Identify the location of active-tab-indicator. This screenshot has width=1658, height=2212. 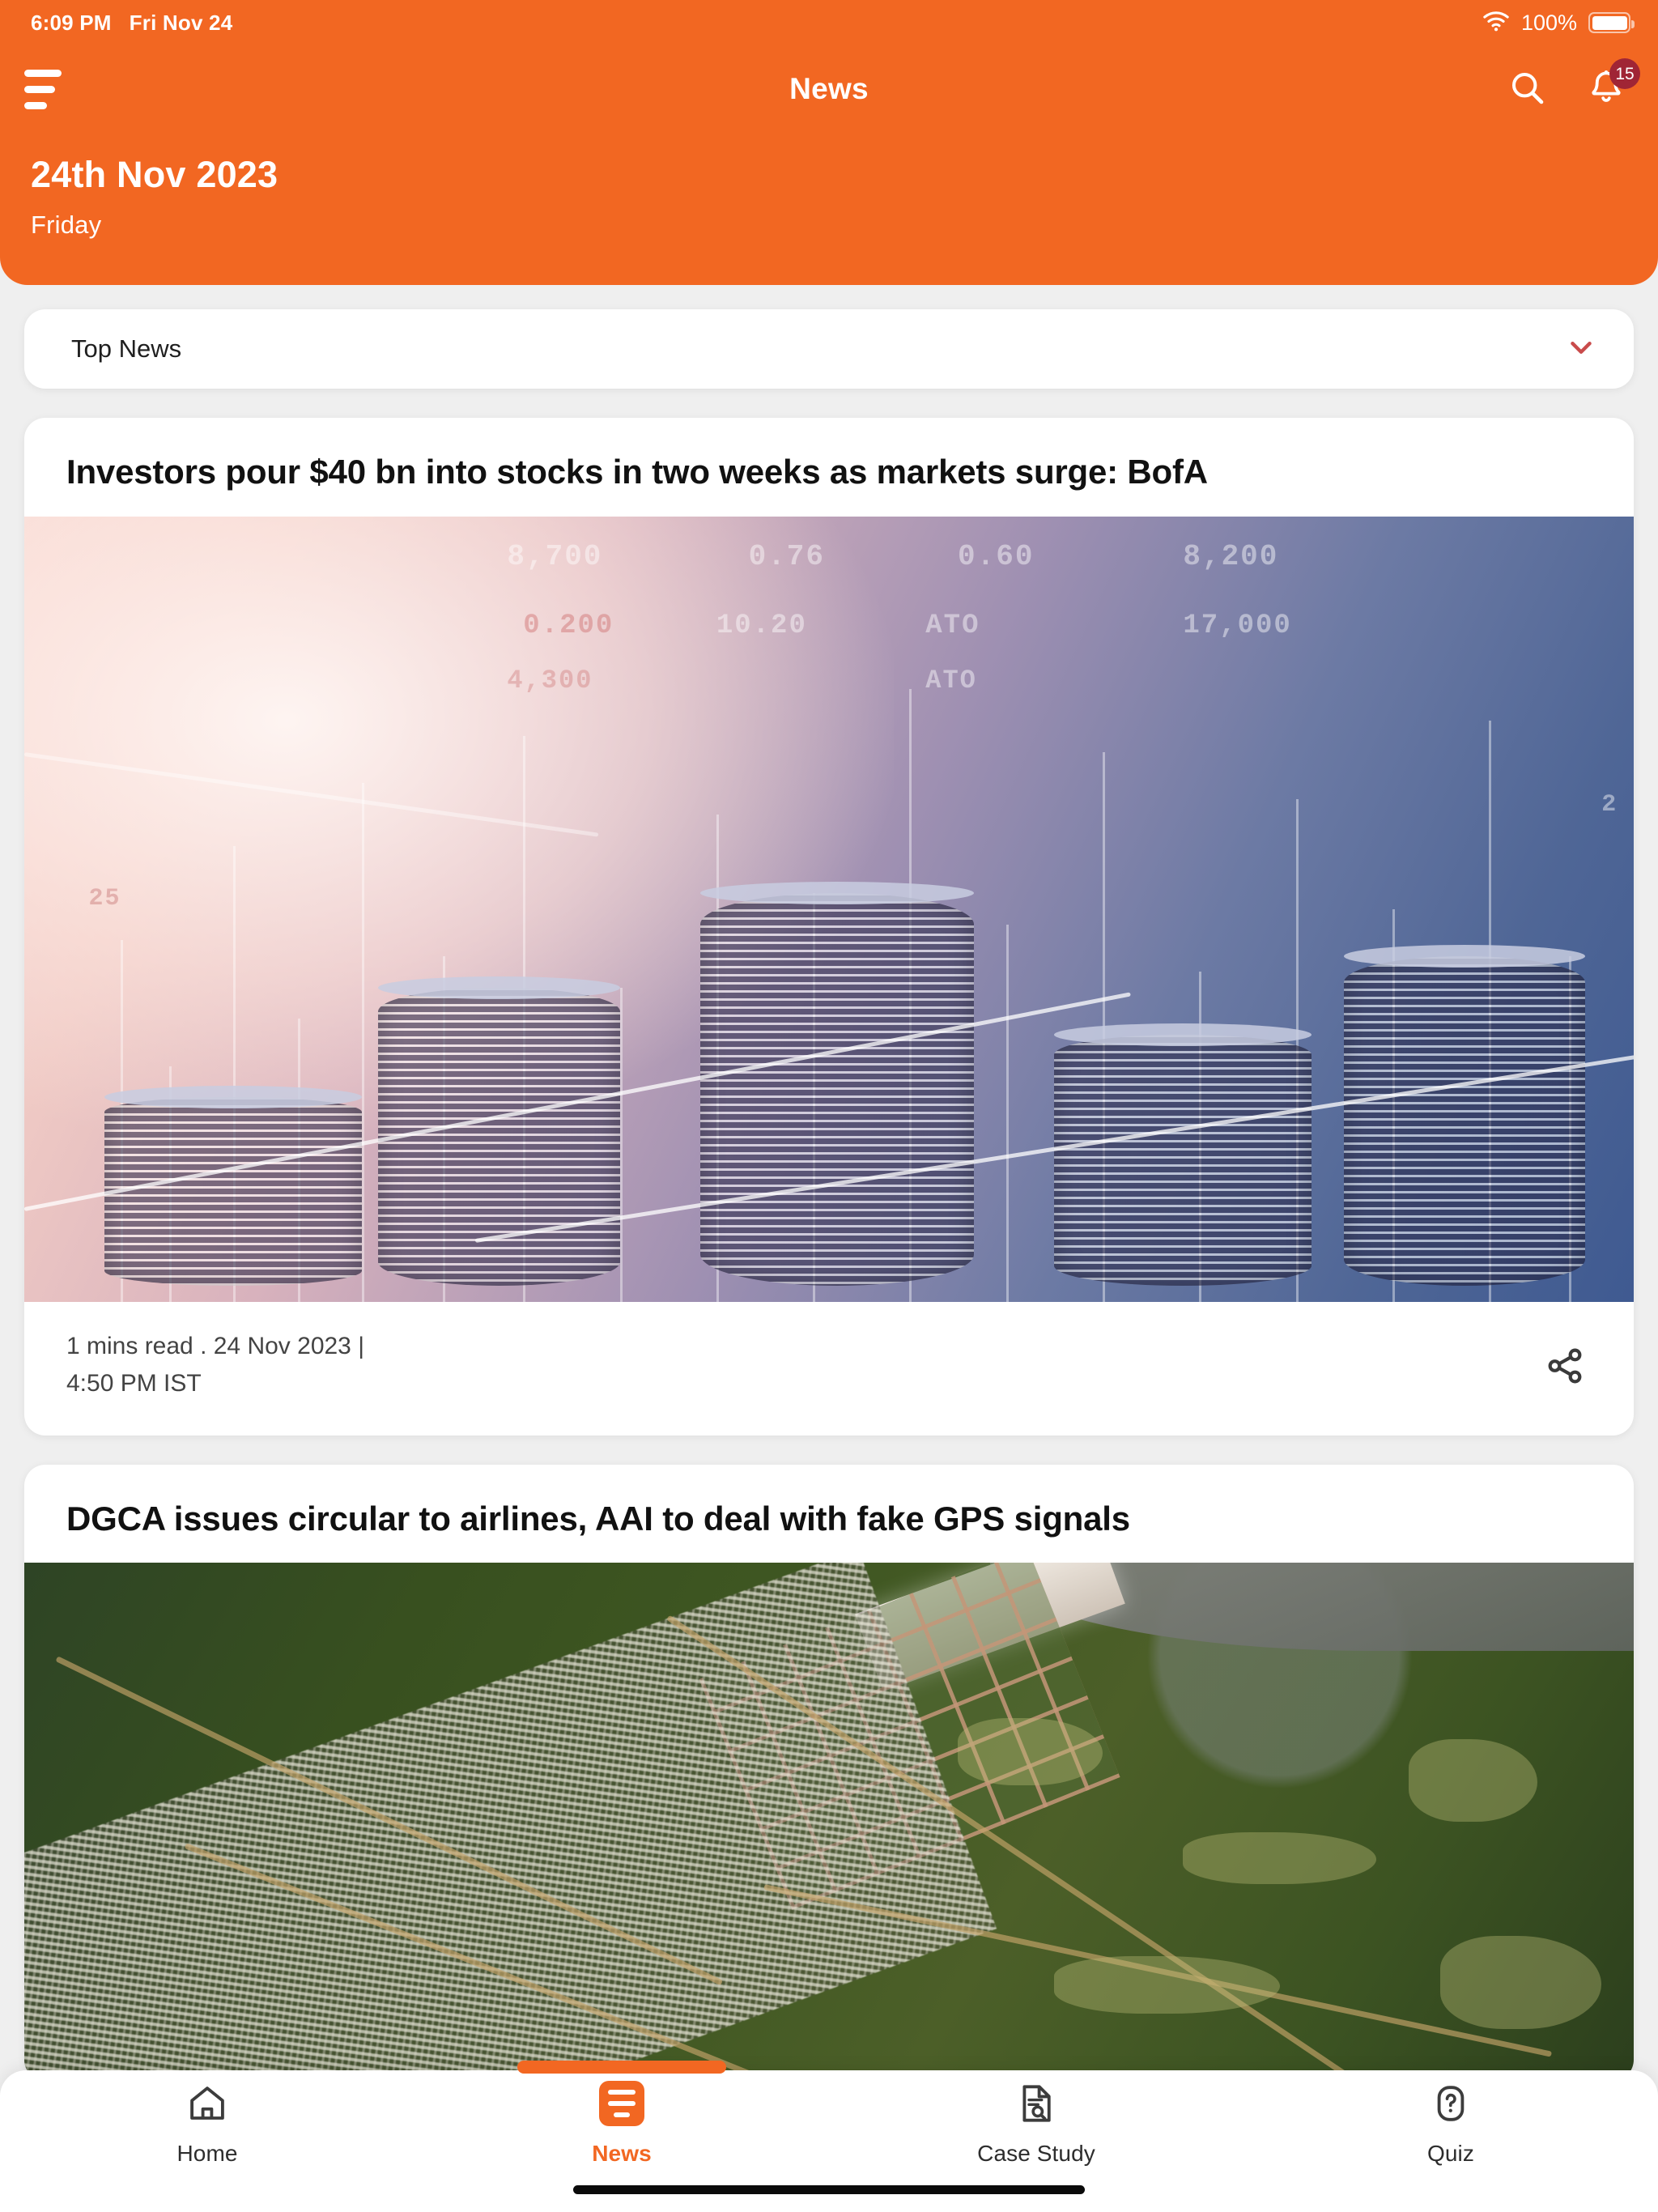
(621, 2067).